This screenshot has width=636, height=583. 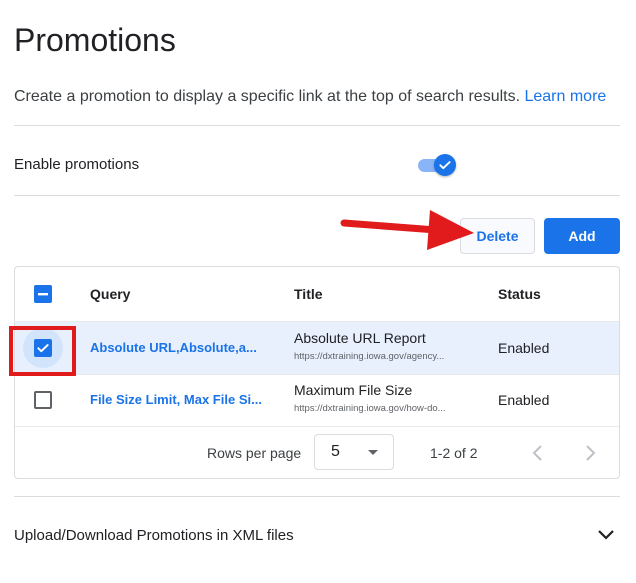 What do you see at coordinates (43, 400) in the screenshot?
I see `row-checkbox` at bounding box center [43, 400].